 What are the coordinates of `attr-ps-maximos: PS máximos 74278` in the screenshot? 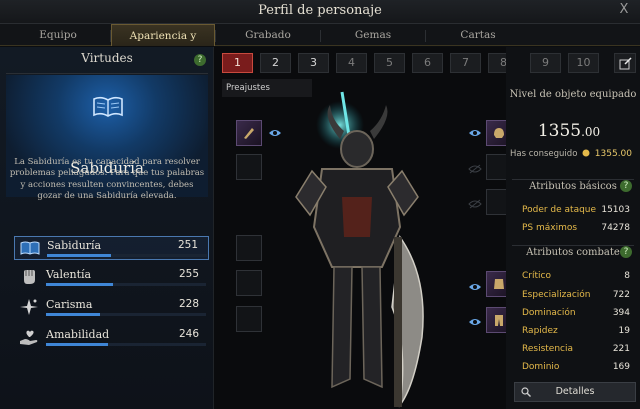 It's located at (576, 228).